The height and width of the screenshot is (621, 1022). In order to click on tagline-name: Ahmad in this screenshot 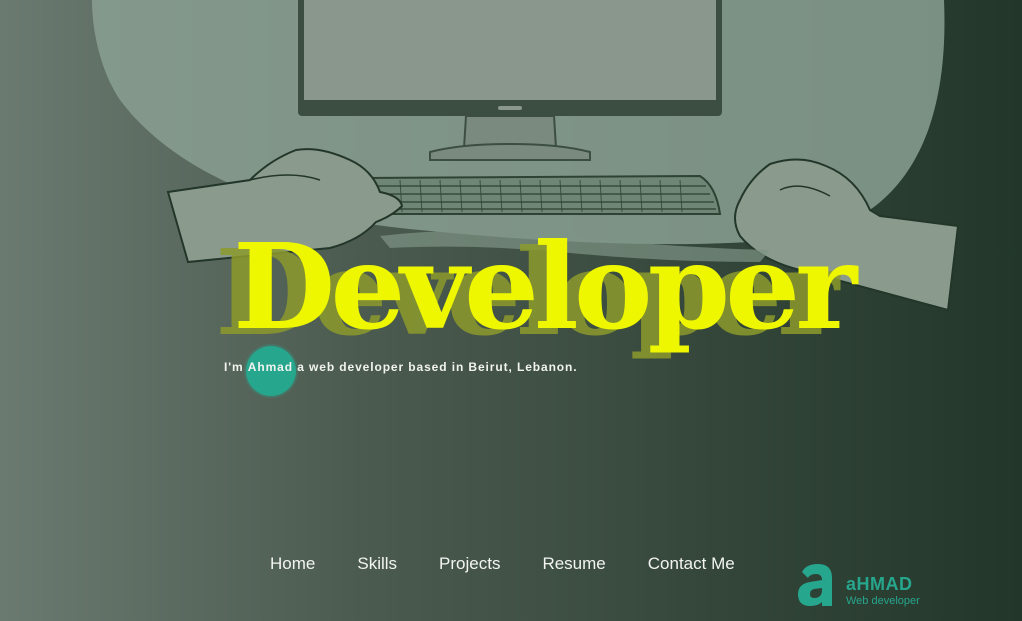, I will do `click(270, 367)`.